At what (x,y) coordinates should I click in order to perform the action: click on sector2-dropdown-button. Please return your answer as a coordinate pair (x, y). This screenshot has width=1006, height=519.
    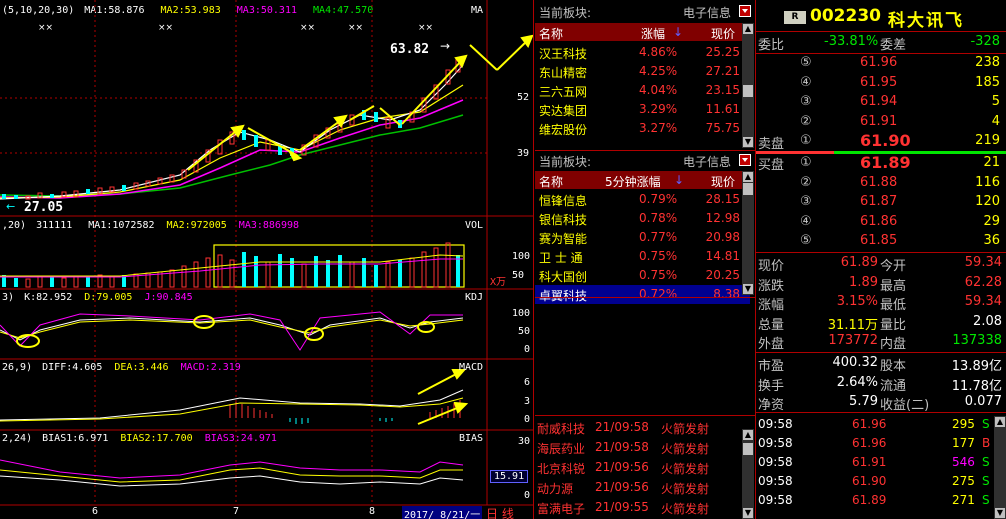
    Looking at the image, I should click on (745, 160).